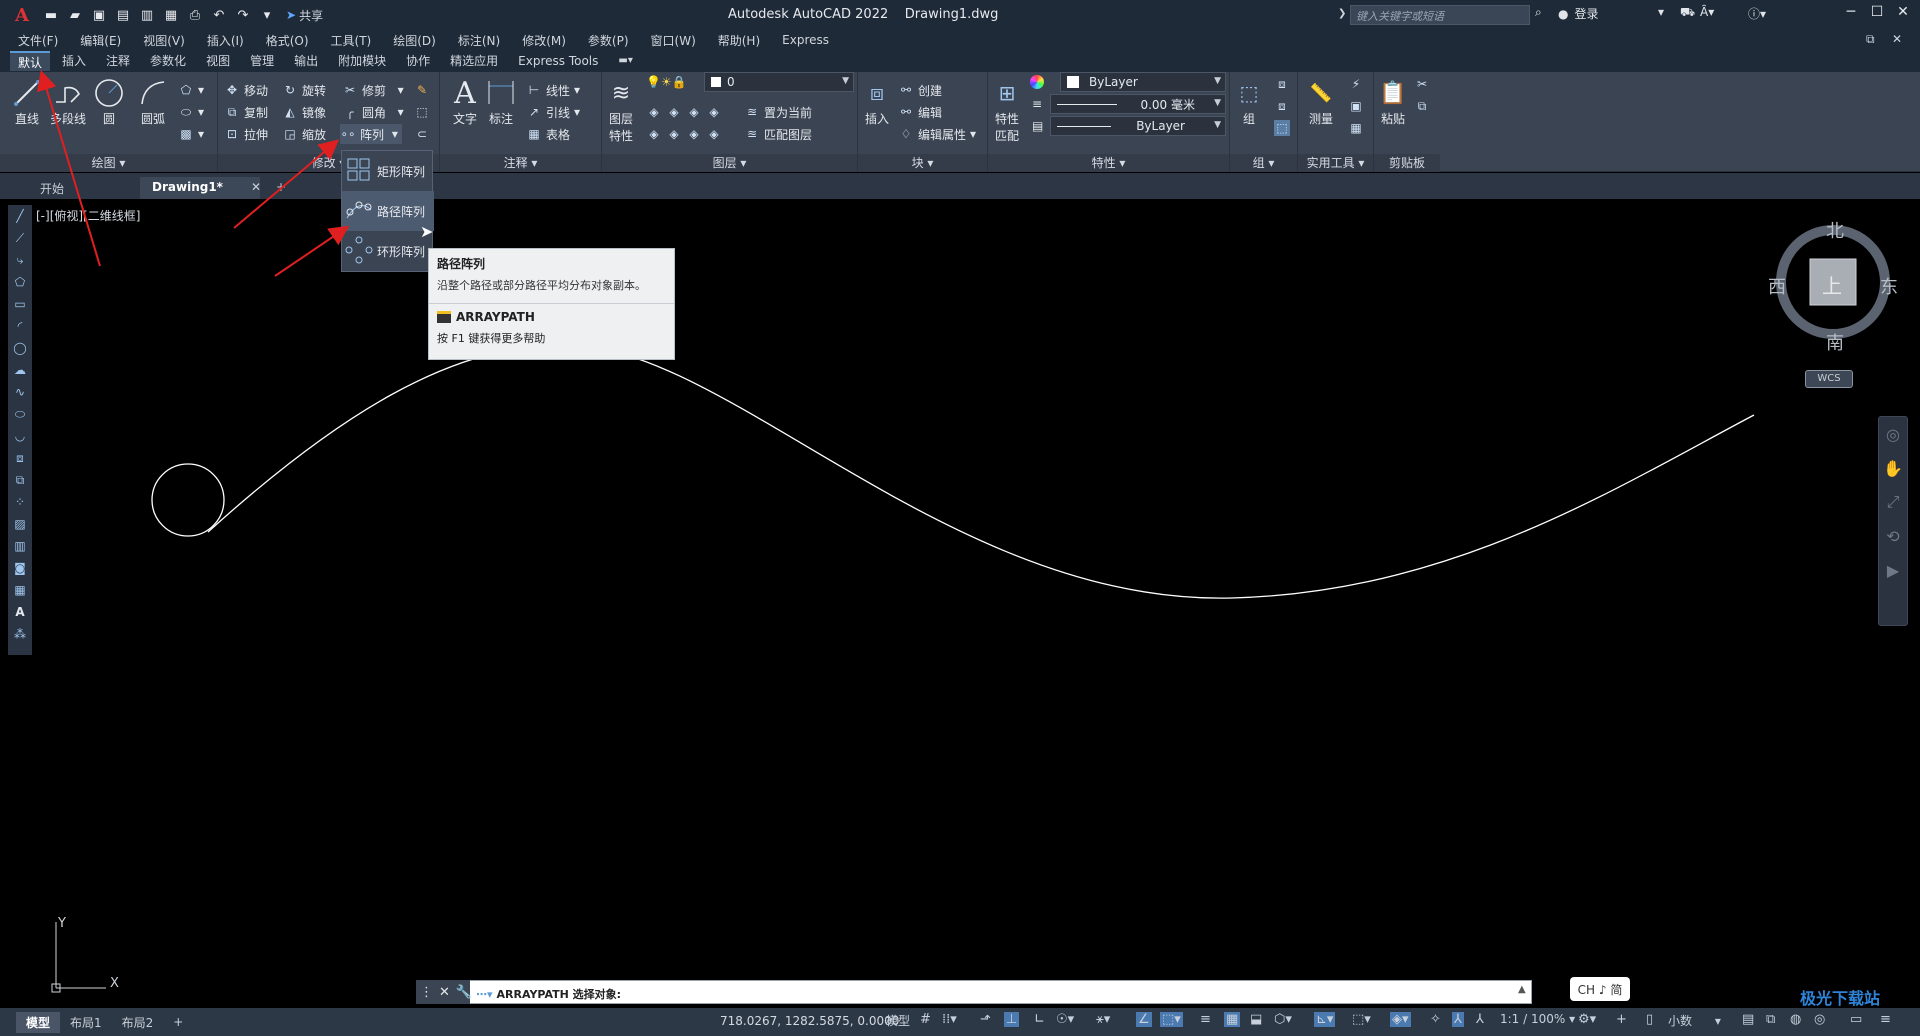 Image resolution: width=1920 pixels, height=1036 pixels. Describe the element at coordinates (114, 983) in the screenshot. I see `ucs-x-label: X` at that location.